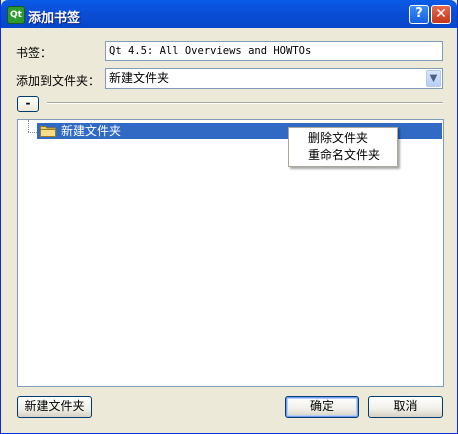  Describe the element at coordinates (343, 155) in the screenshot. I see `menu-item-rename-folder: 重命名文件夹` at that location.